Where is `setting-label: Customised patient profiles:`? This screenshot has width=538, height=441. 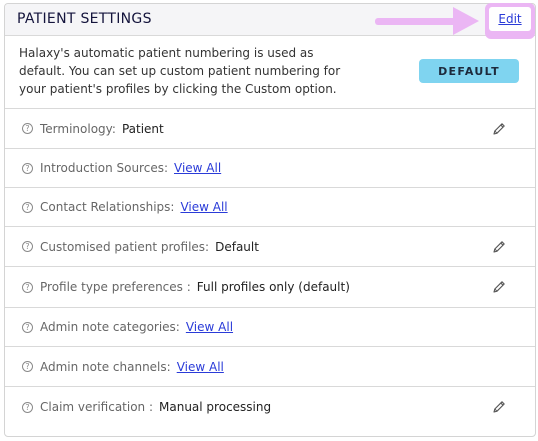 setting-label: Customised patient profiles: is located at coordinates (125, 246).